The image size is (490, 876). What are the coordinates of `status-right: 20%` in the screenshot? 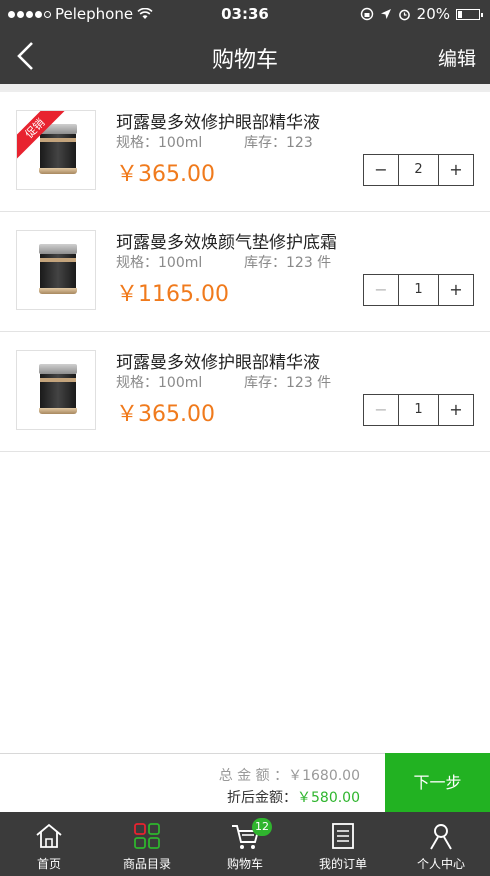 It's located at (421, 14).